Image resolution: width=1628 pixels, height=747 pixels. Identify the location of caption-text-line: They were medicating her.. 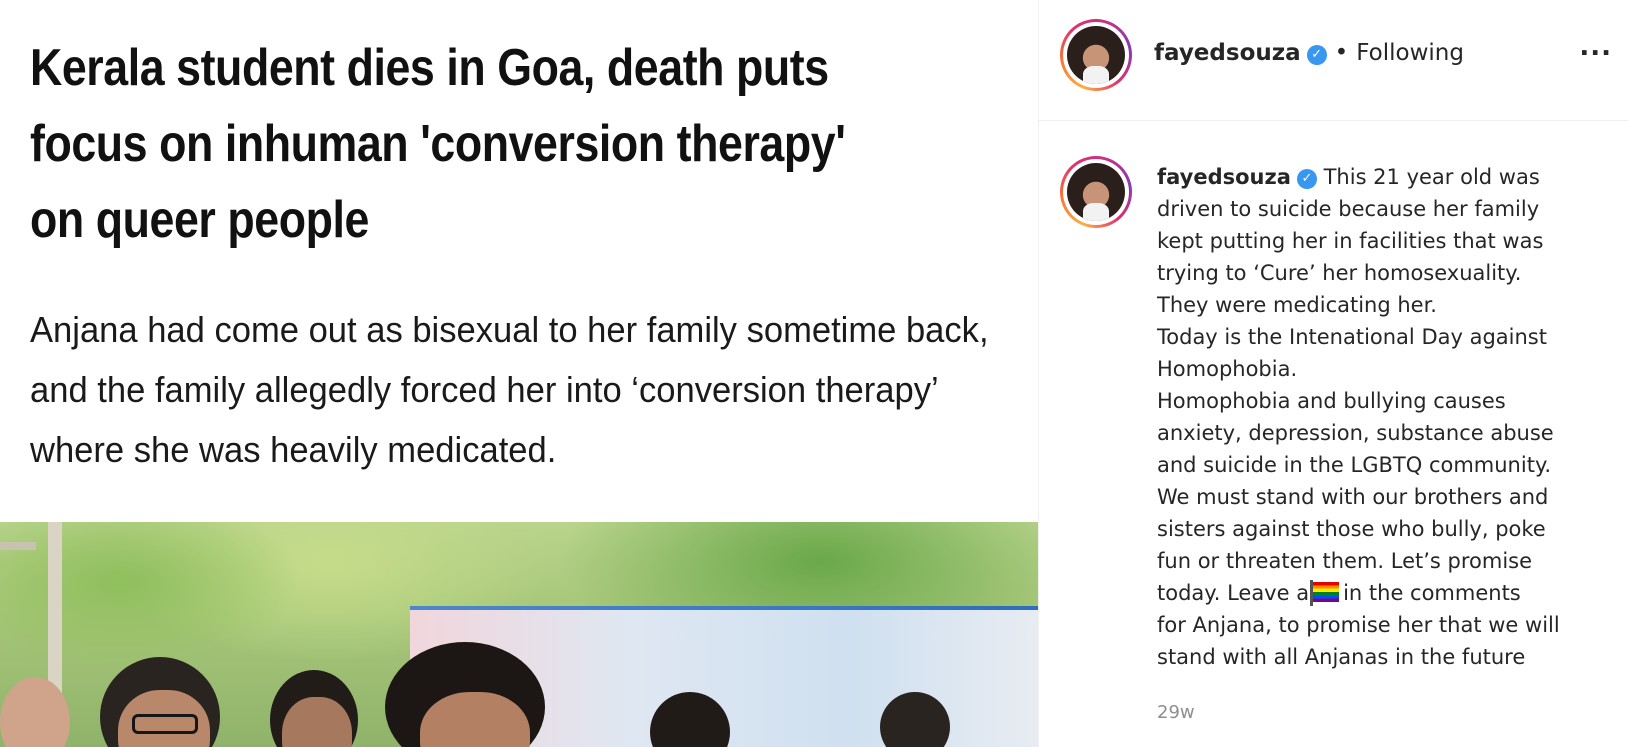
(1297, 305).